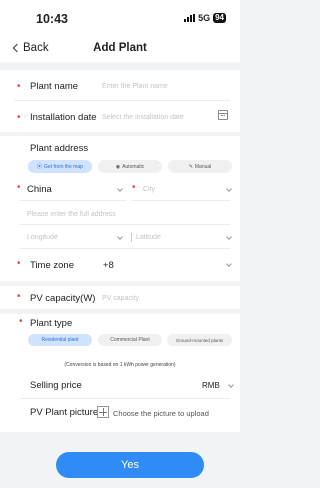 This screenshot has height=488, width=320. I want to click on status-indicators: 5G 94, so click(205, 18).